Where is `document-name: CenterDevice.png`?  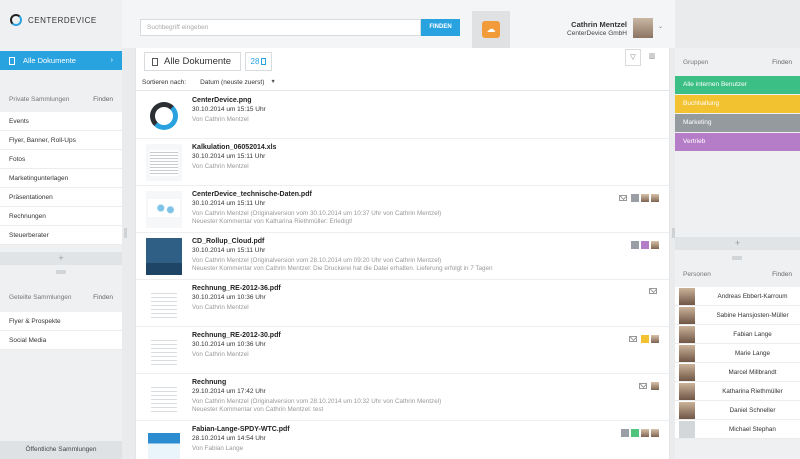 document-name: CenterDevice.png is located at coordinates (222, 100).